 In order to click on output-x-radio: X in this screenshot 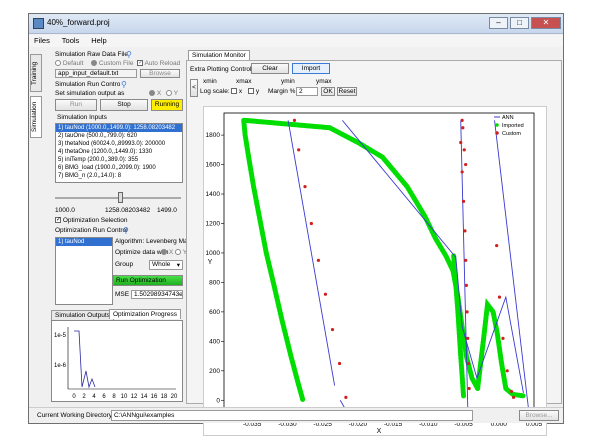, I will do `click(155, 93)`.